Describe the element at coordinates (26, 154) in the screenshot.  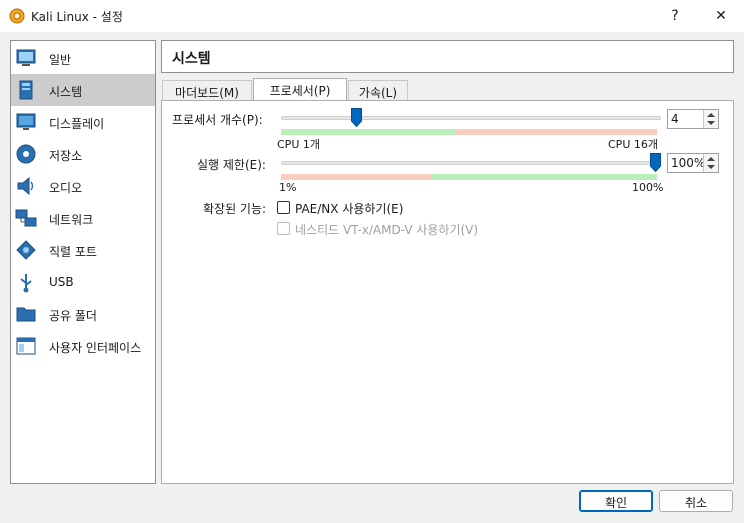
I see `storage-icon` at that location.